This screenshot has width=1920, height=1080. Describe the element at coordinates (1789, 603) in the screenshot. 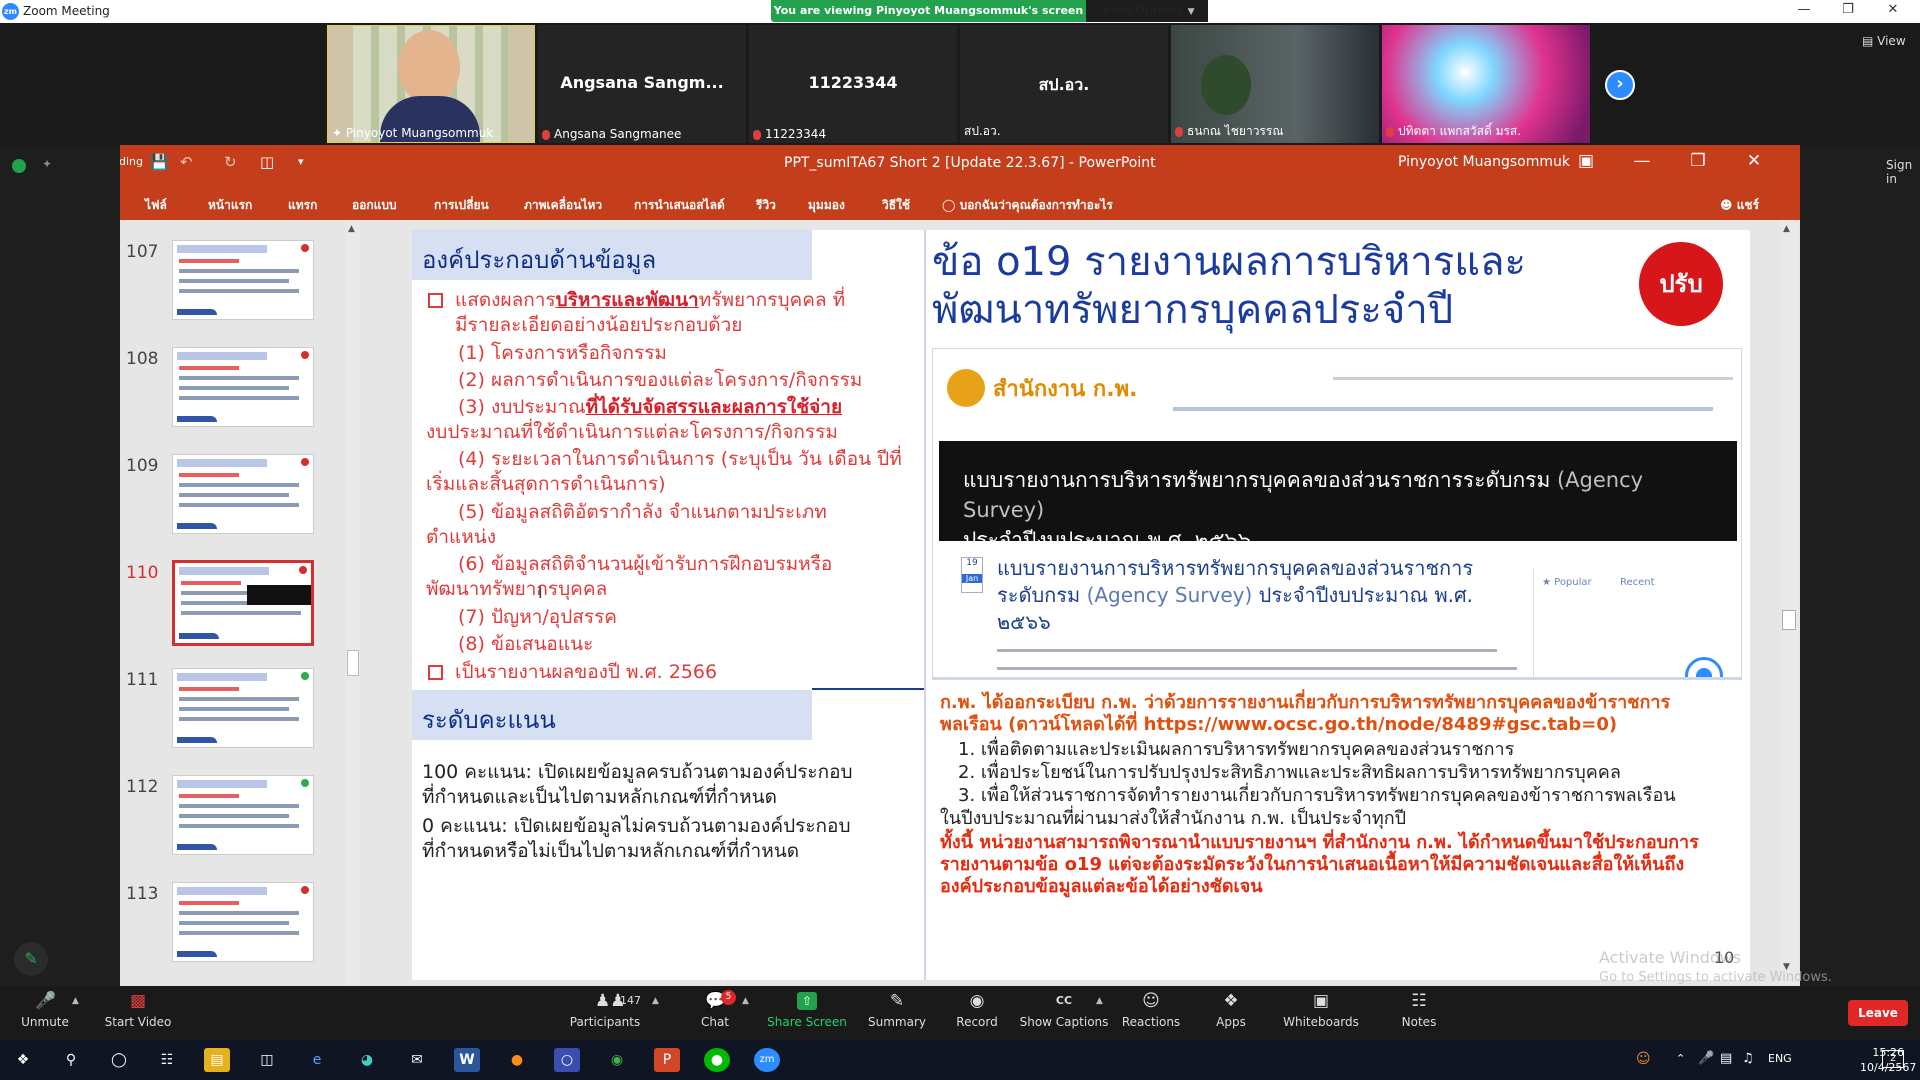

I see `slide-scrollbar: ▲ ▼` at that location.